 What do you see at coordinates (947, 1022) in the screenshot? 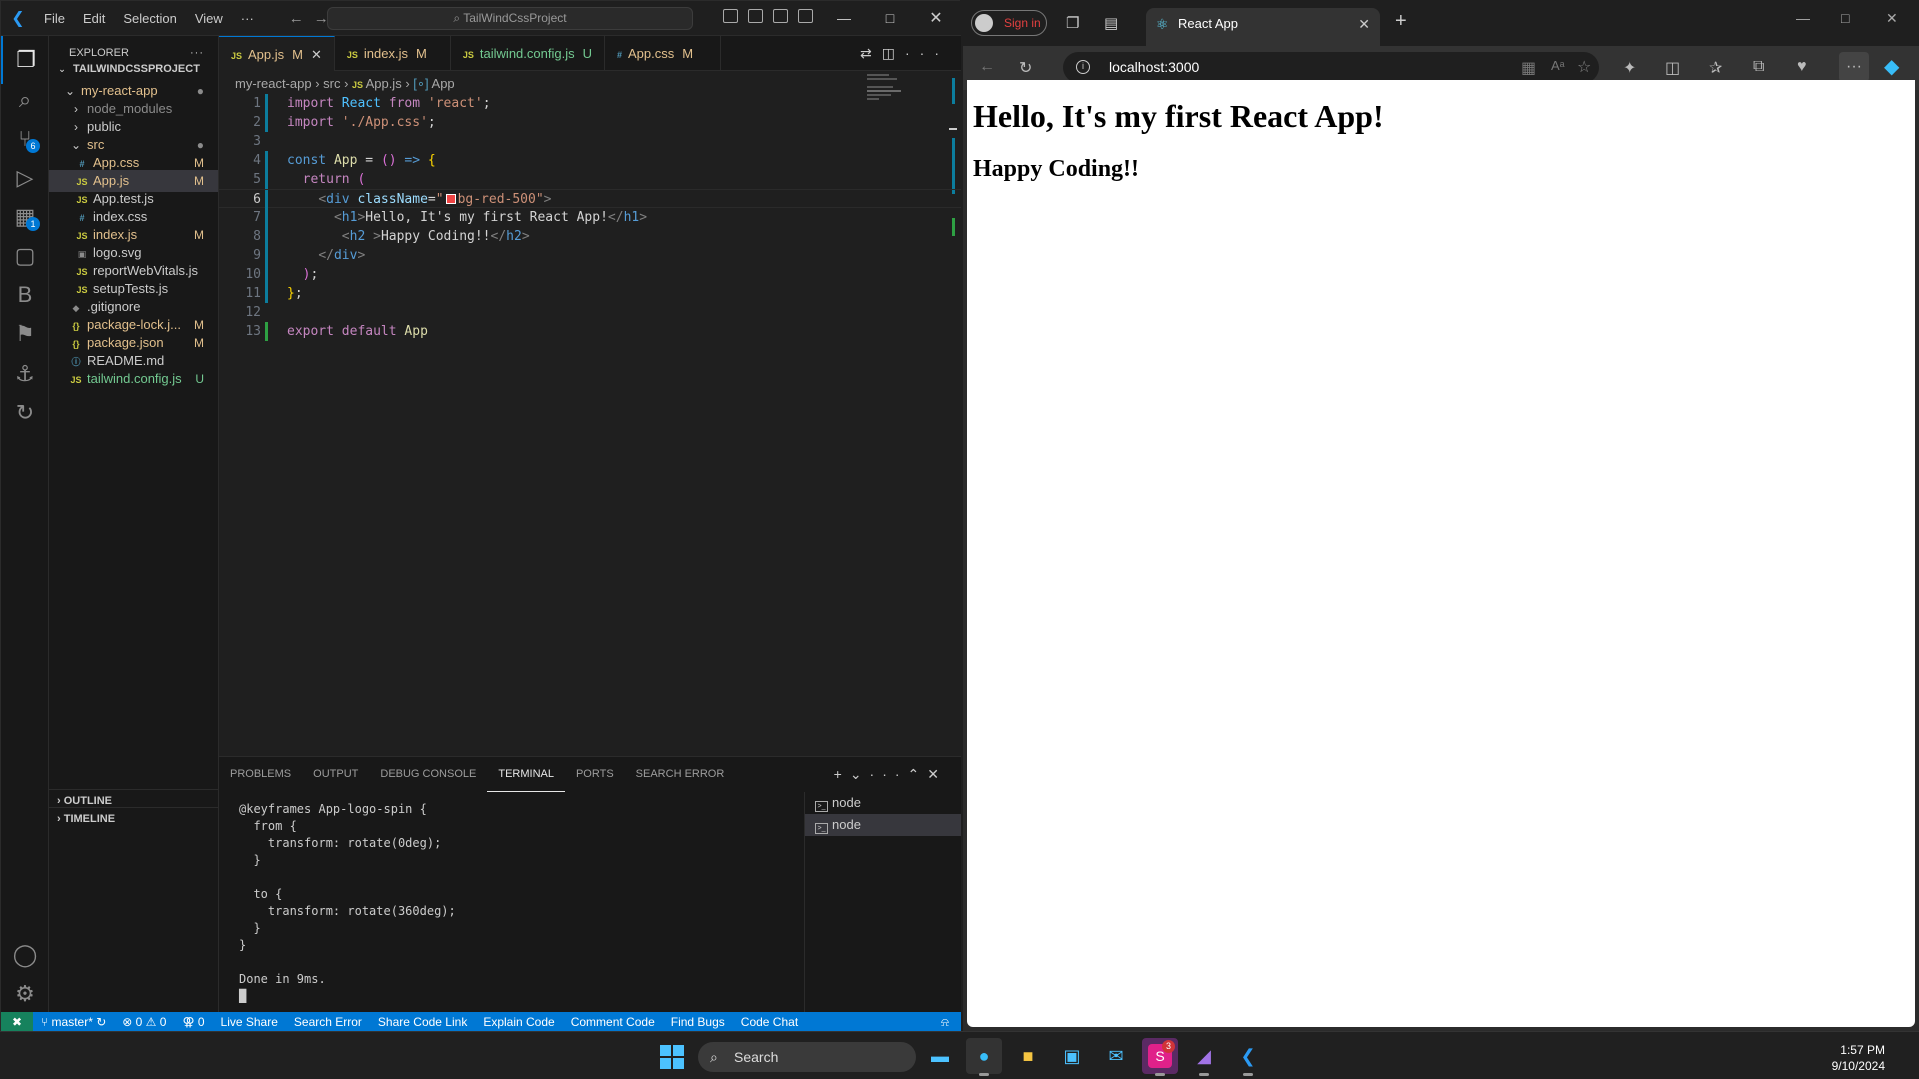
I see `notifications-icon: ⍾` at bounding box center [947, 1022].